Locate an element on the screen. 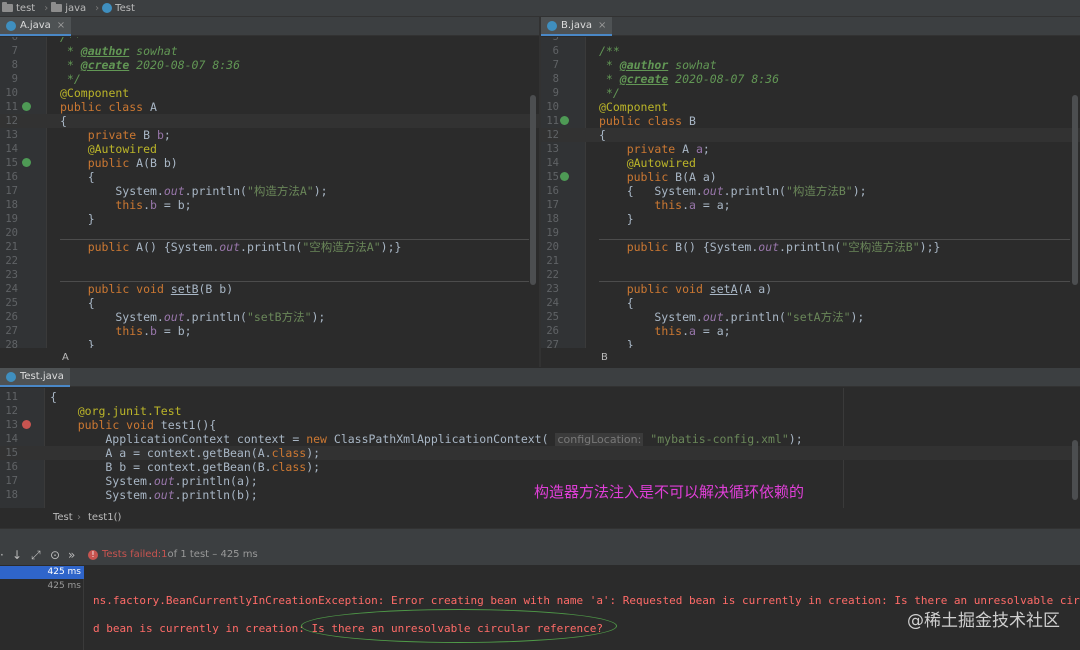 The width and height of the screenshot is (1080, 650). footer-crumb-class: Test is located at coordinates (63, 517).